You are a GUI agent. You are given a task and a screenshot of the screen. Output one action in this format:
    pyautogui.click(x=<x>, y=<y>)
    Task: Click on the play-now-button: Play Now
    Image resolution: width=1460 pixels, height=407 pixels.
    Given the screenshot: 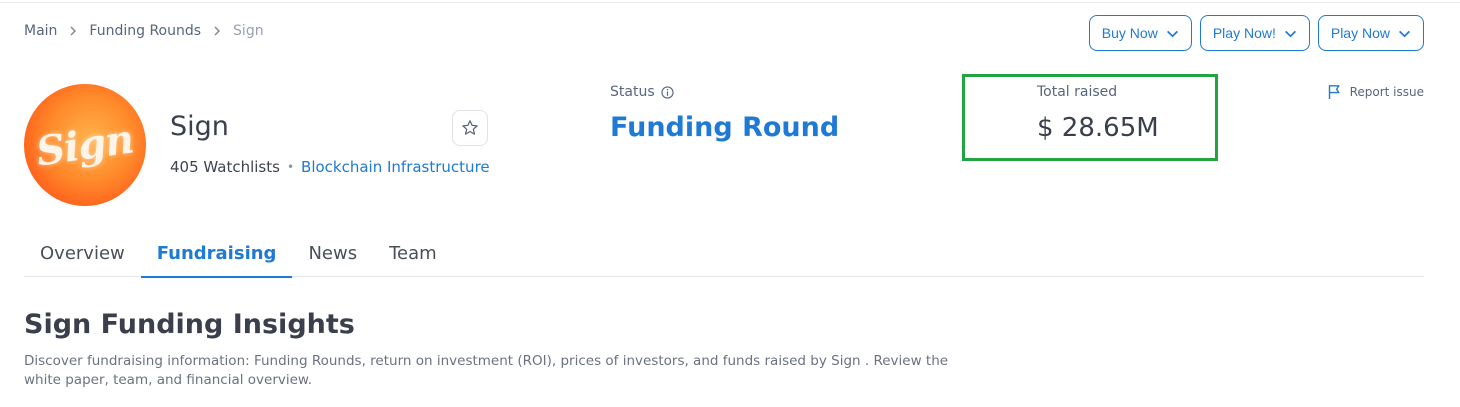 What is the action you would take?
    pyautogui.click(x=1370, y=33)
    